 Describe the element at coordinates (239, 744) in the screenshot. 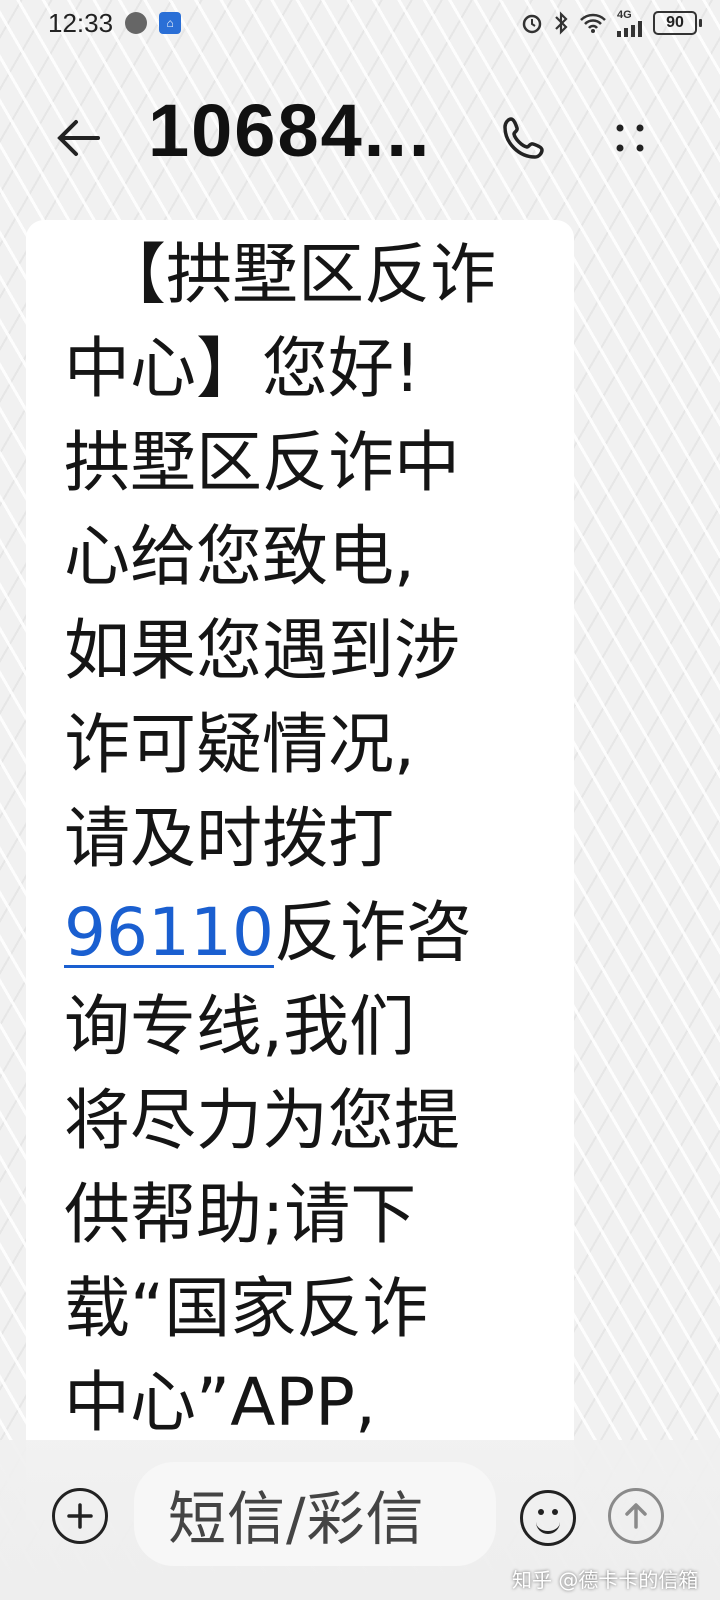

I see `message-line: 诈可疑情况,` at that location.